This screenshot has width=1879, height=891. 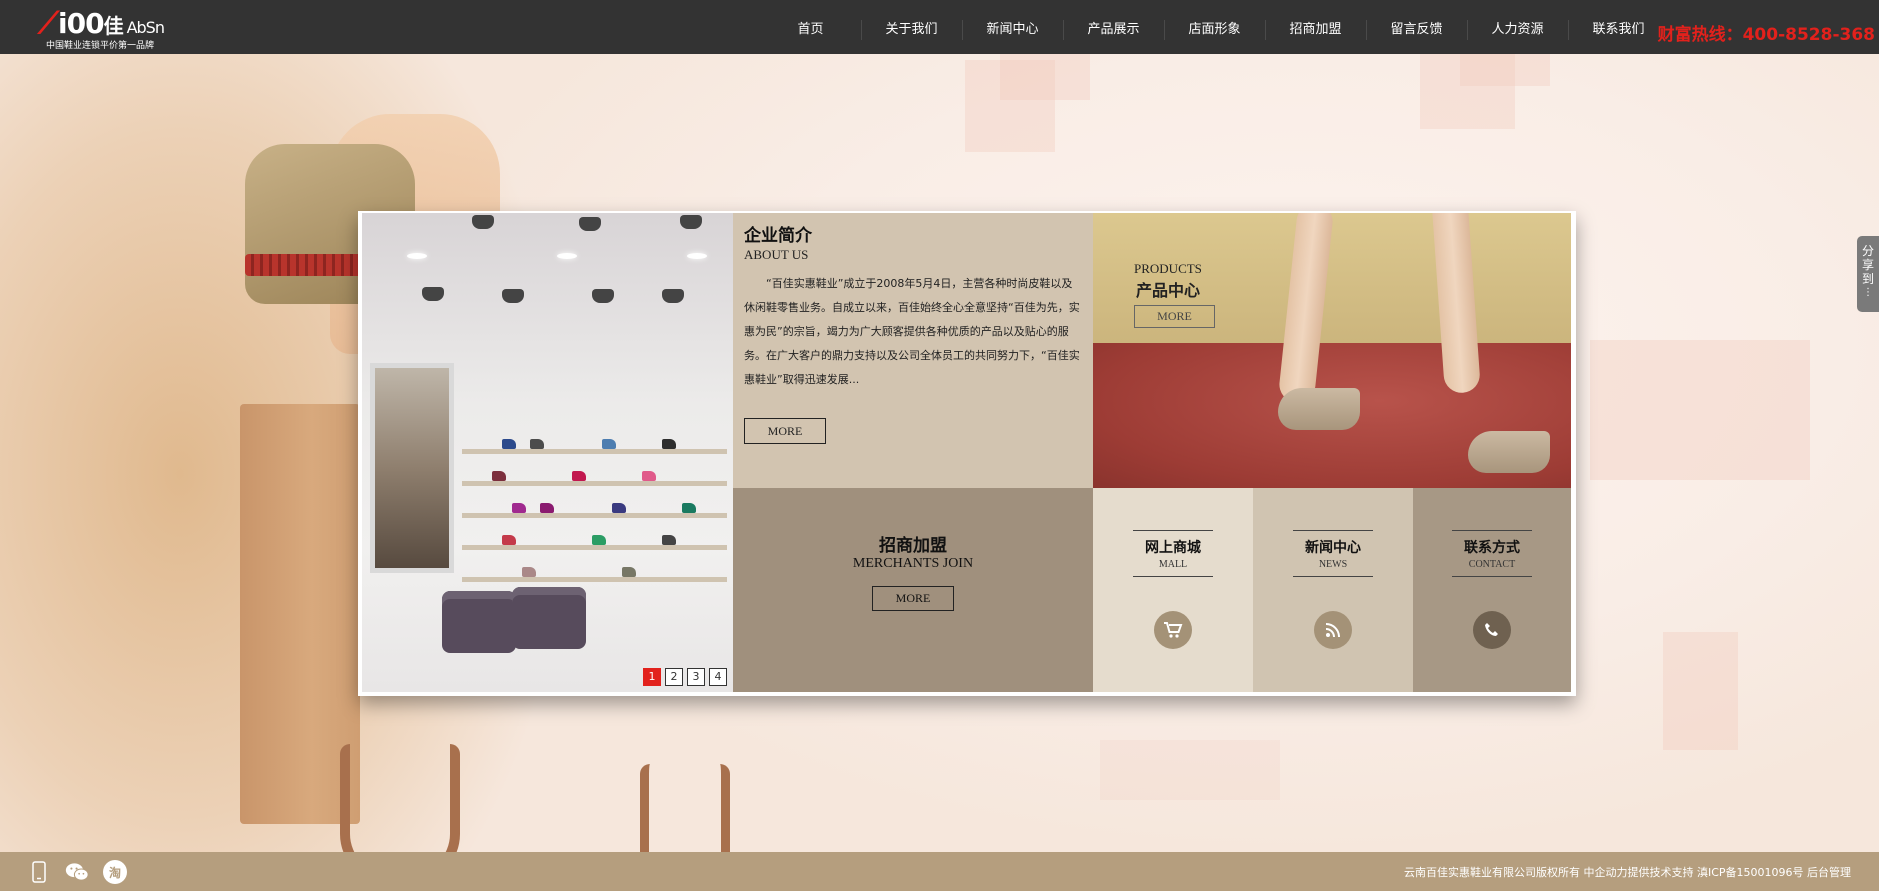 I want to click on hotline: 财富热线：400-8528-368, so click(x=1766, y=35).